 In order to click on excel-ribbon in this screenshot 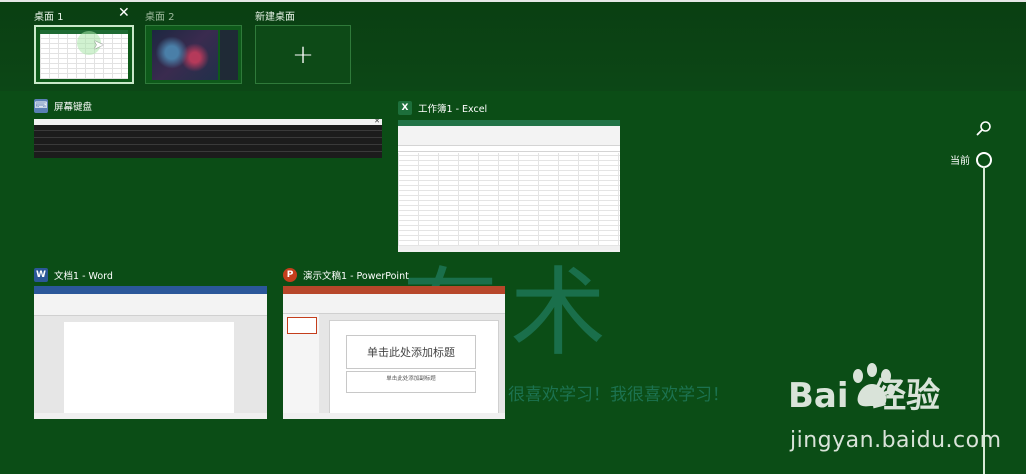, I will do `click(509, 136)`.